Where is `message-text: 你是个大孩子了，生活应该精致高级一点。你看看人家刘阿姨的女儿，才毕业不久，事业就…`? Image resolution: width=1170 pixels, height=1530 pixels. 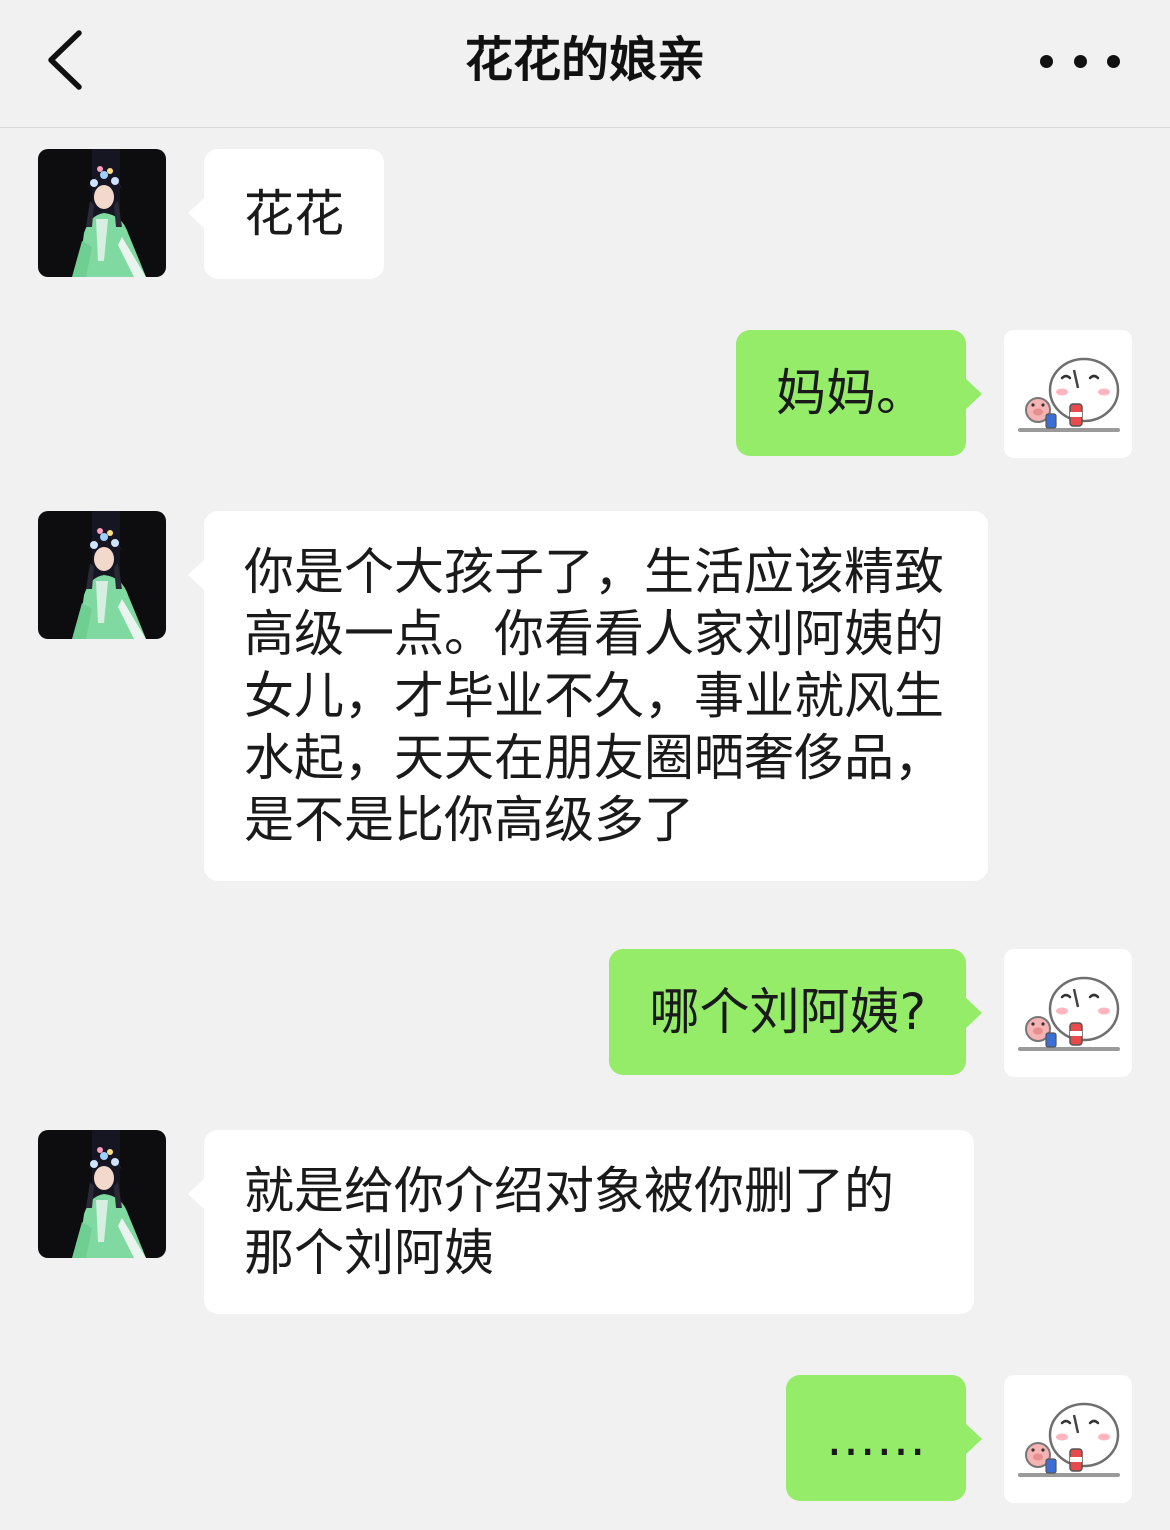 message-text: 你是个大孩子了，生活应该精致高级一点。你看看人家刘阿姨的女儿，才毕业不久，事业就… is located at coordinates (594, 696).